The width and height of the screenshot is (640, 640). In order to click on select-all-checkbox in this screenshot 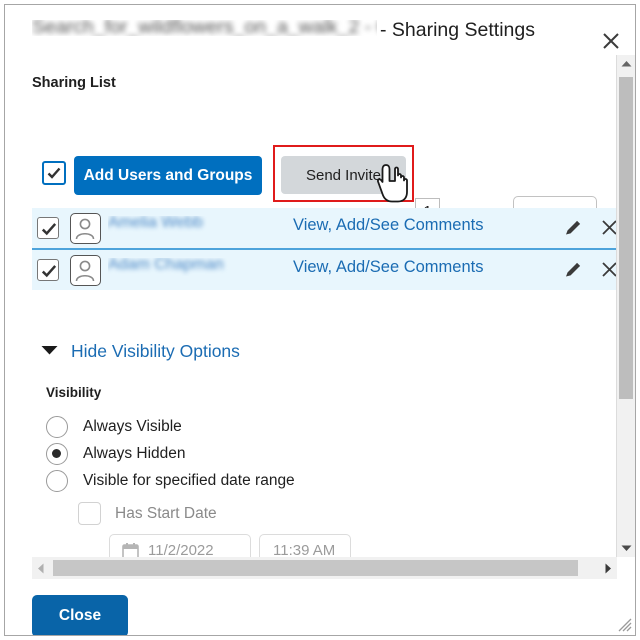, I will do `click(54, 173)`.